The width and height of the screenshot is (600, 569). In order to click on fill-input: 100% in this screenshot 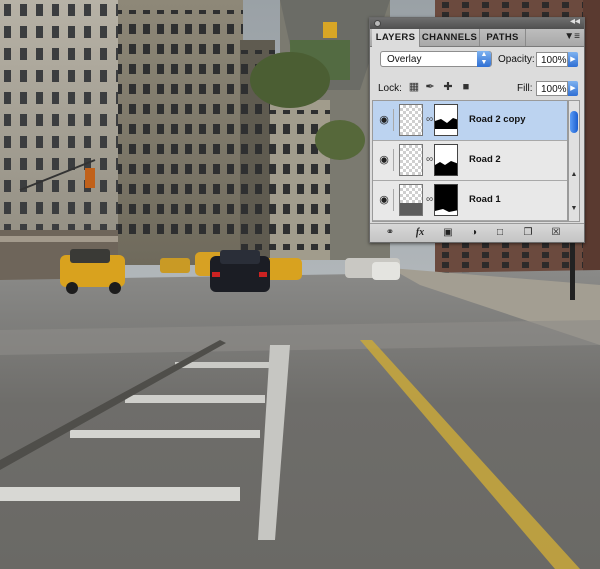, I will do `click(552, 88)`.